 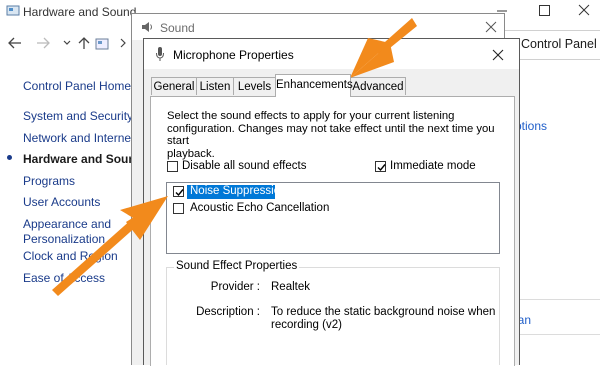 What do you see at coordinates (383, 48) in the screenshot?
I see `annotation-arrow-enhancements` at bounding box center [383, 48].